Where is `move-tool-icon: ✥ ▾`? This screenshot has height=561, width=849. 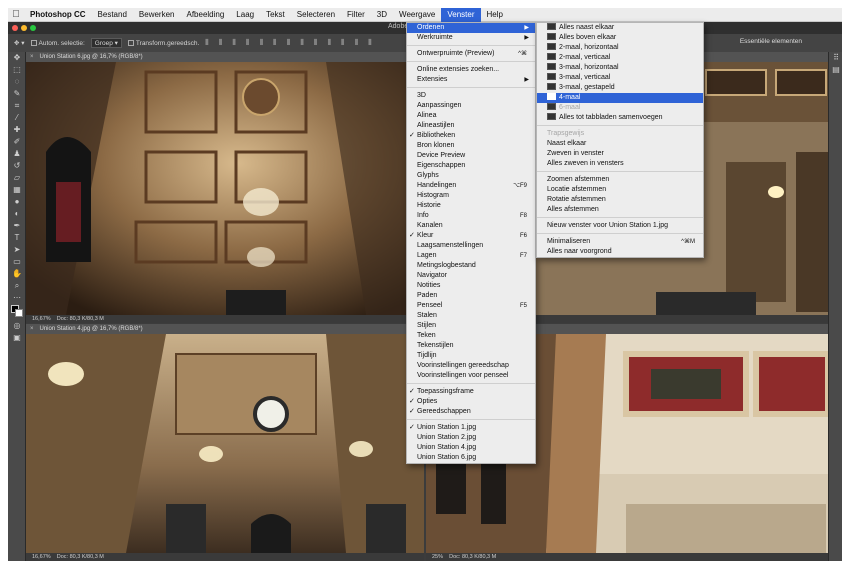 move-tool-icon: ✥ ▾ is located at coordinates (19, 43).